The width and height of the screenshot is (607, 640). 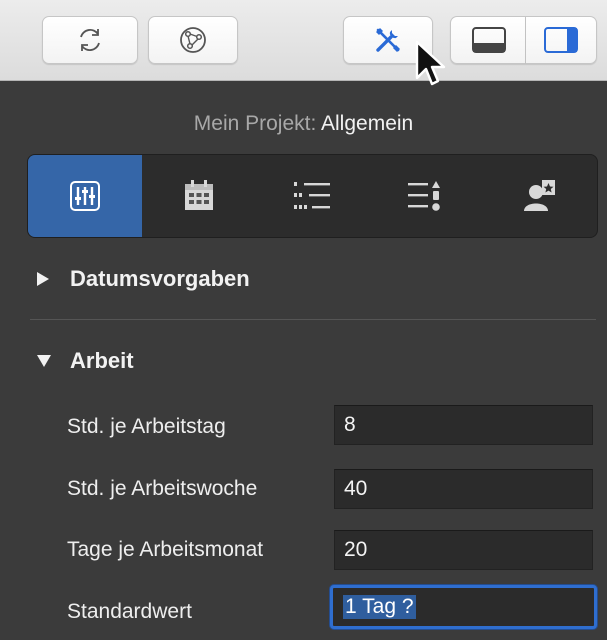 I want to click on tab-list, so click(x=313, y=196).